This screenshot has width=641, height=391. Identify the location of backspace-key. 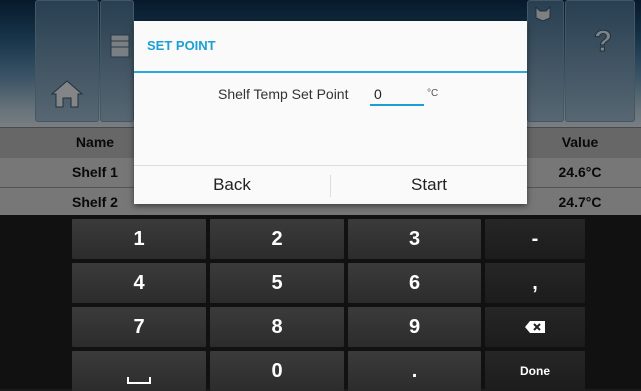
(535, 327).